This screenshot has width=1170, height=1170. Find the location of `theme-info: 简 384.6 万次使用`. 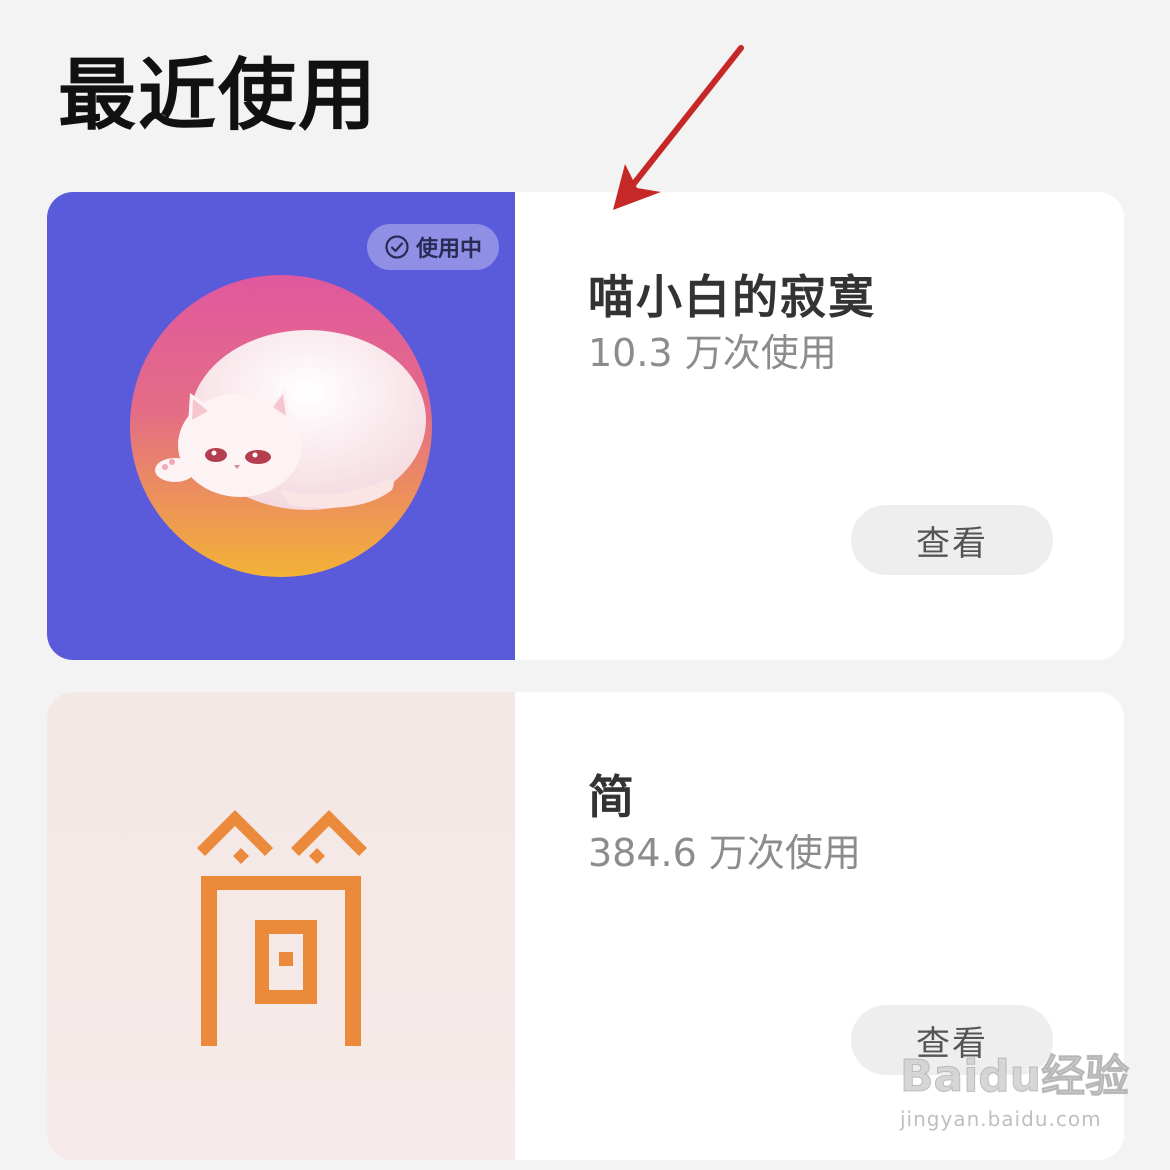

theme-info: 简 384.6 万次使用 is located at coordinates (724, 823).